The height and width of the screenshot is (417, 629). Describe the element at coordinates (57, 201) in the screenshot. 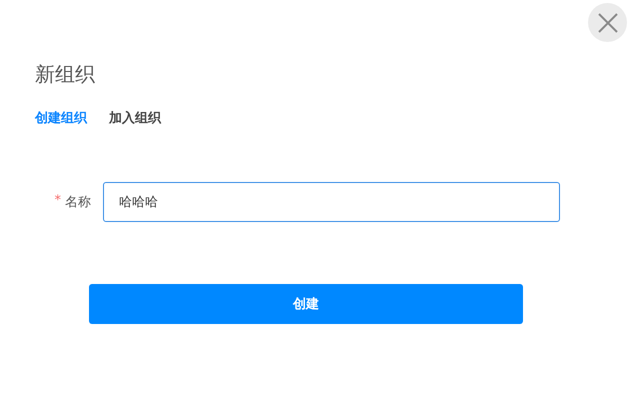

I see `required-mark: *` at that location.